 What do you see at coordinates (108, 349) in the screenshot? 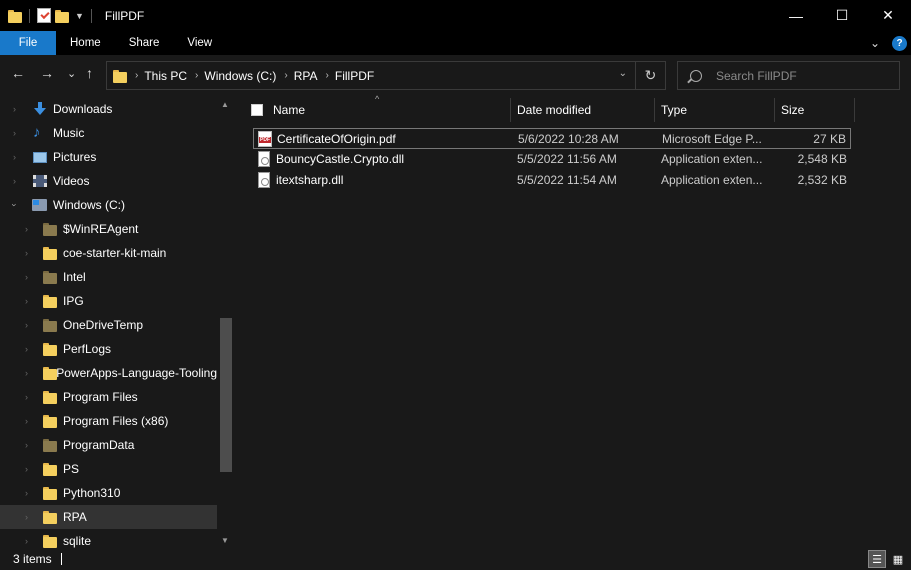
I see `sidebar-item-perflogs: › PerfLogs` at bounding box center [108, 349].